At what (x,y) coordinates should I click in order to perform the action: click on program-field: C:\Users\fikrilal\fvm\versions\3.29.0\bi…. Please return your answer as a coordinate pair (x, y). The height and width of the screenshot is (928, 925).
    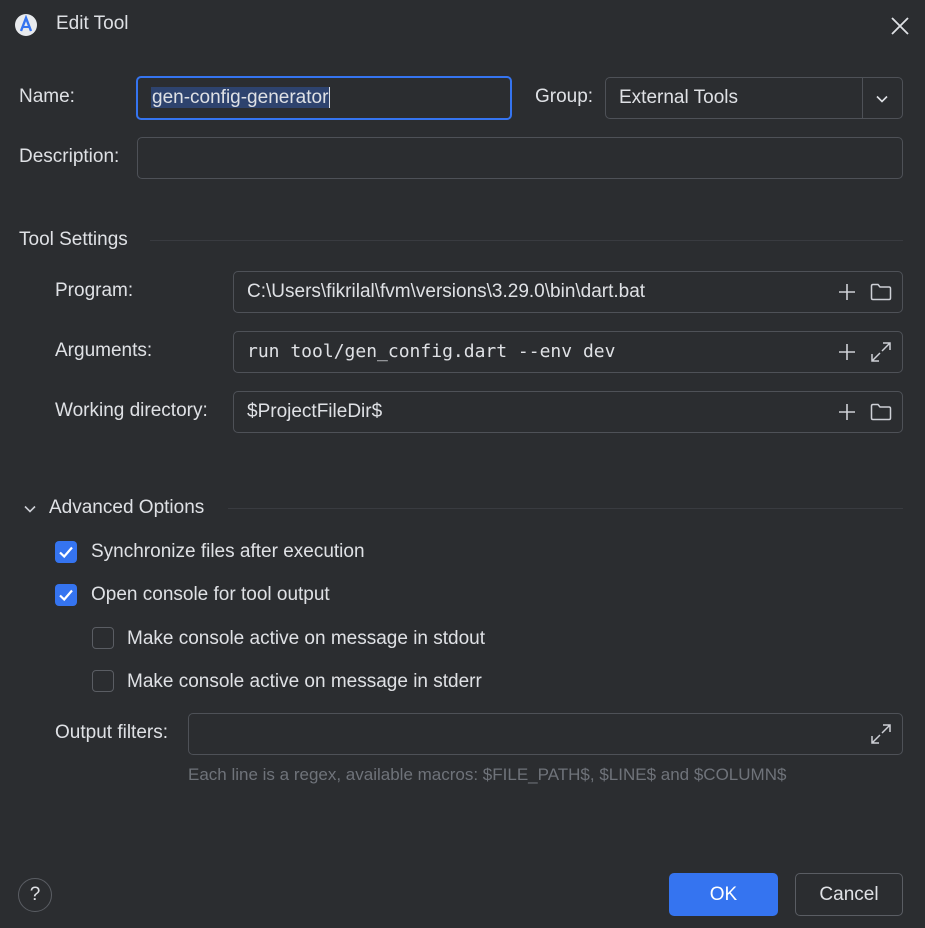
    Looking at the image, I should click on (568, 292).